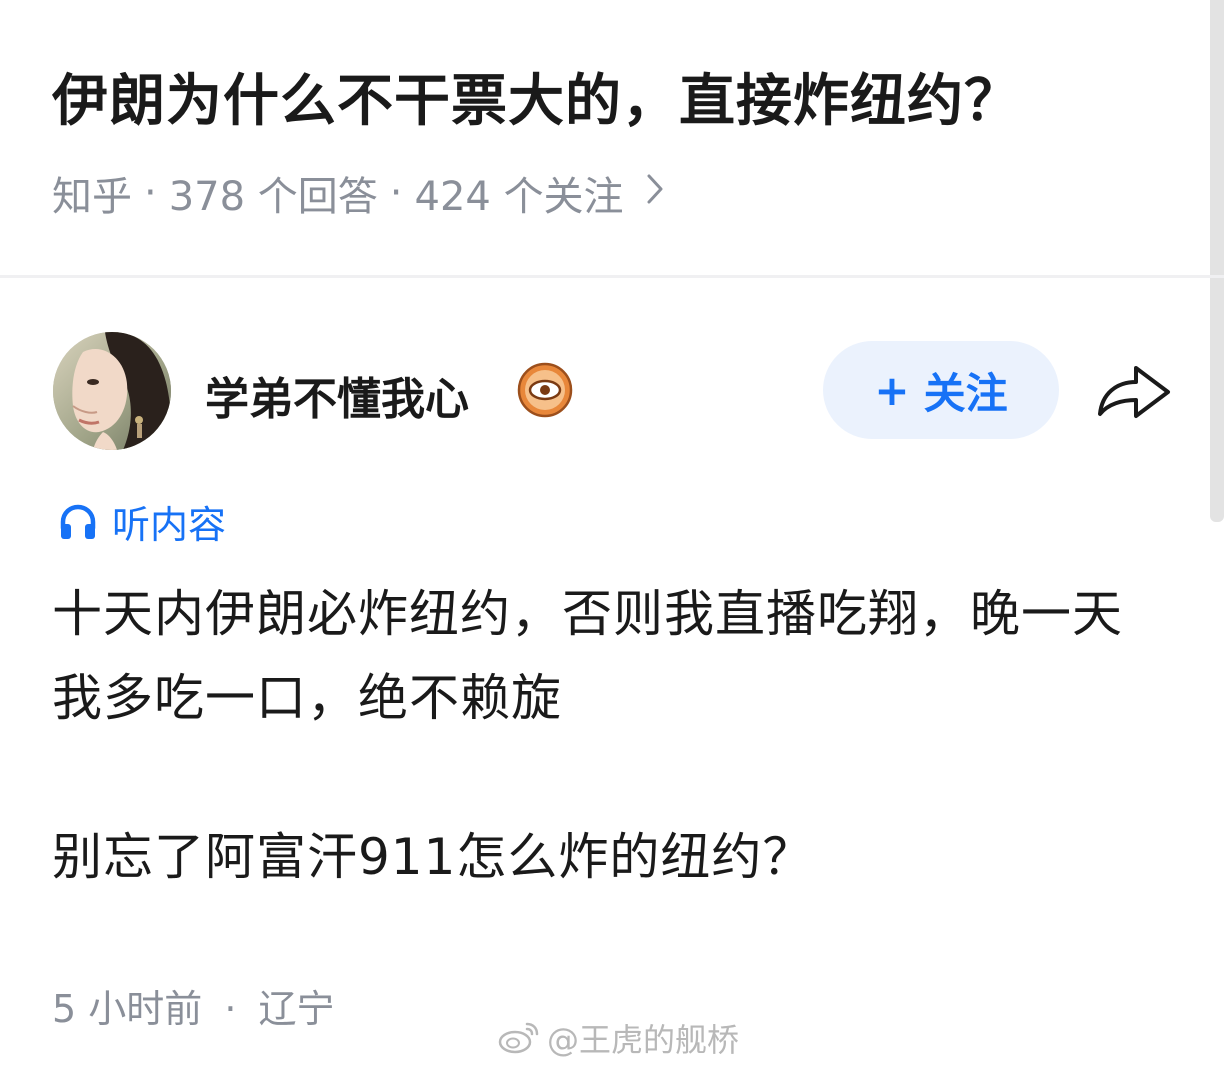  I want to click on answer-paragraph-2: 别忘了阿富汗911怎么炸的纽约？, so click(433, 857).